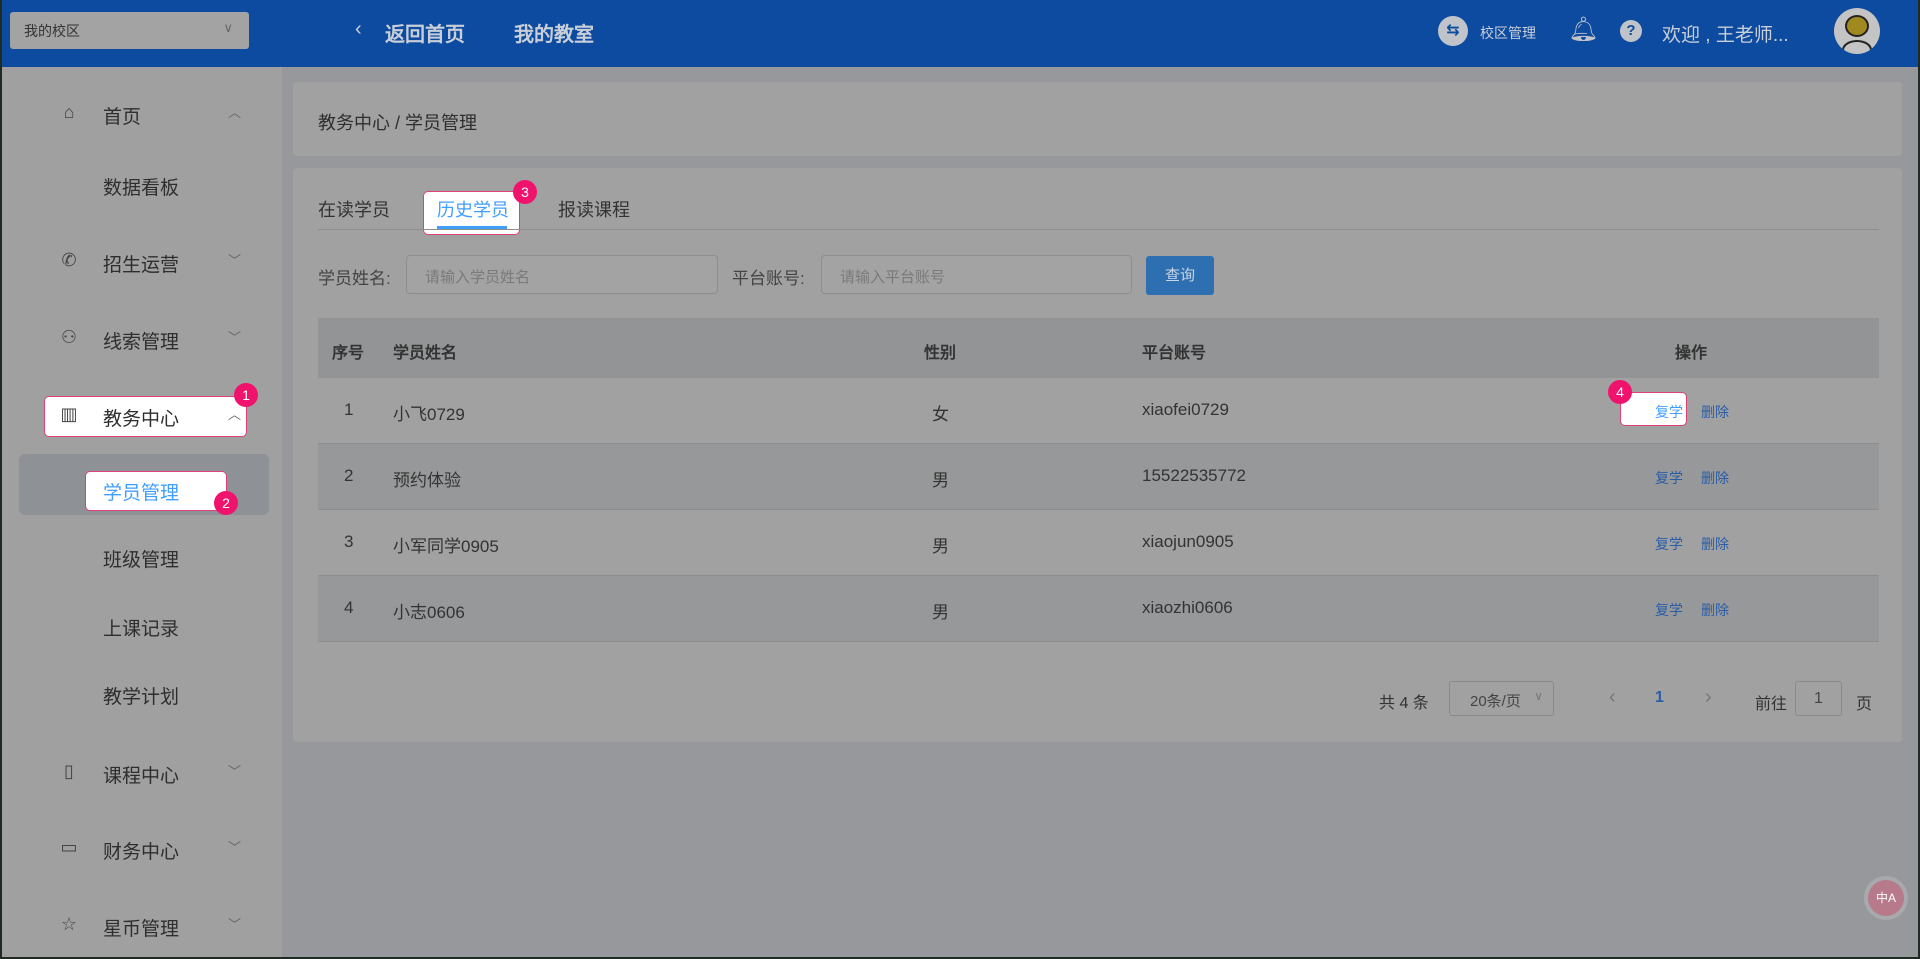  What do you see at coordinates (594, 209) in the screenshot?
I see `tab-enrolled-courses: 报读课程` at bounding box center [594, 209].